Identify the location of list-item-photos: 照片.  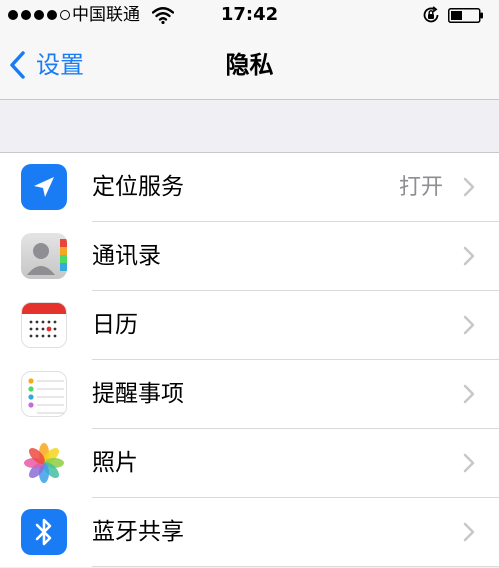
(249, 463).